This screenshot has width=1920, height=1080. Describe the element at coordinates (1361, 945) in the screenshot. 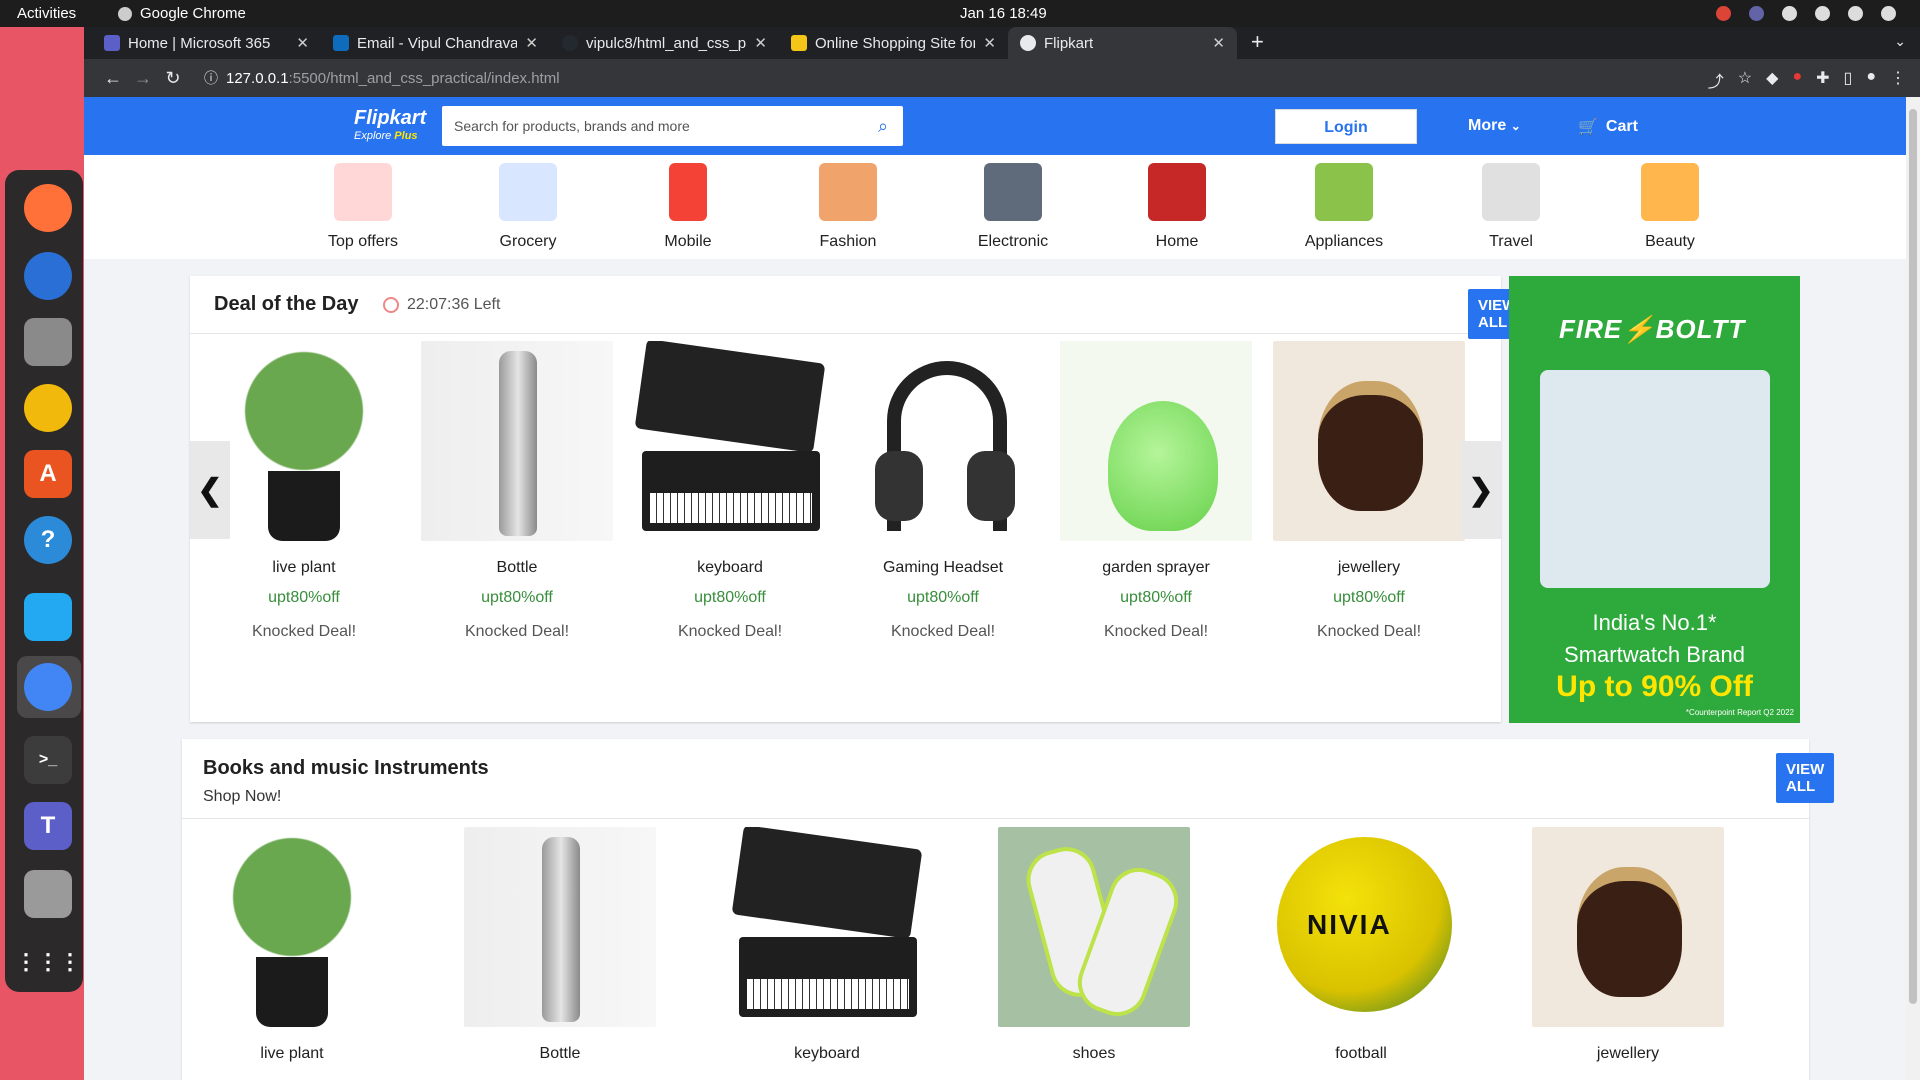

I see `product-card: NIVIA football` at that location.